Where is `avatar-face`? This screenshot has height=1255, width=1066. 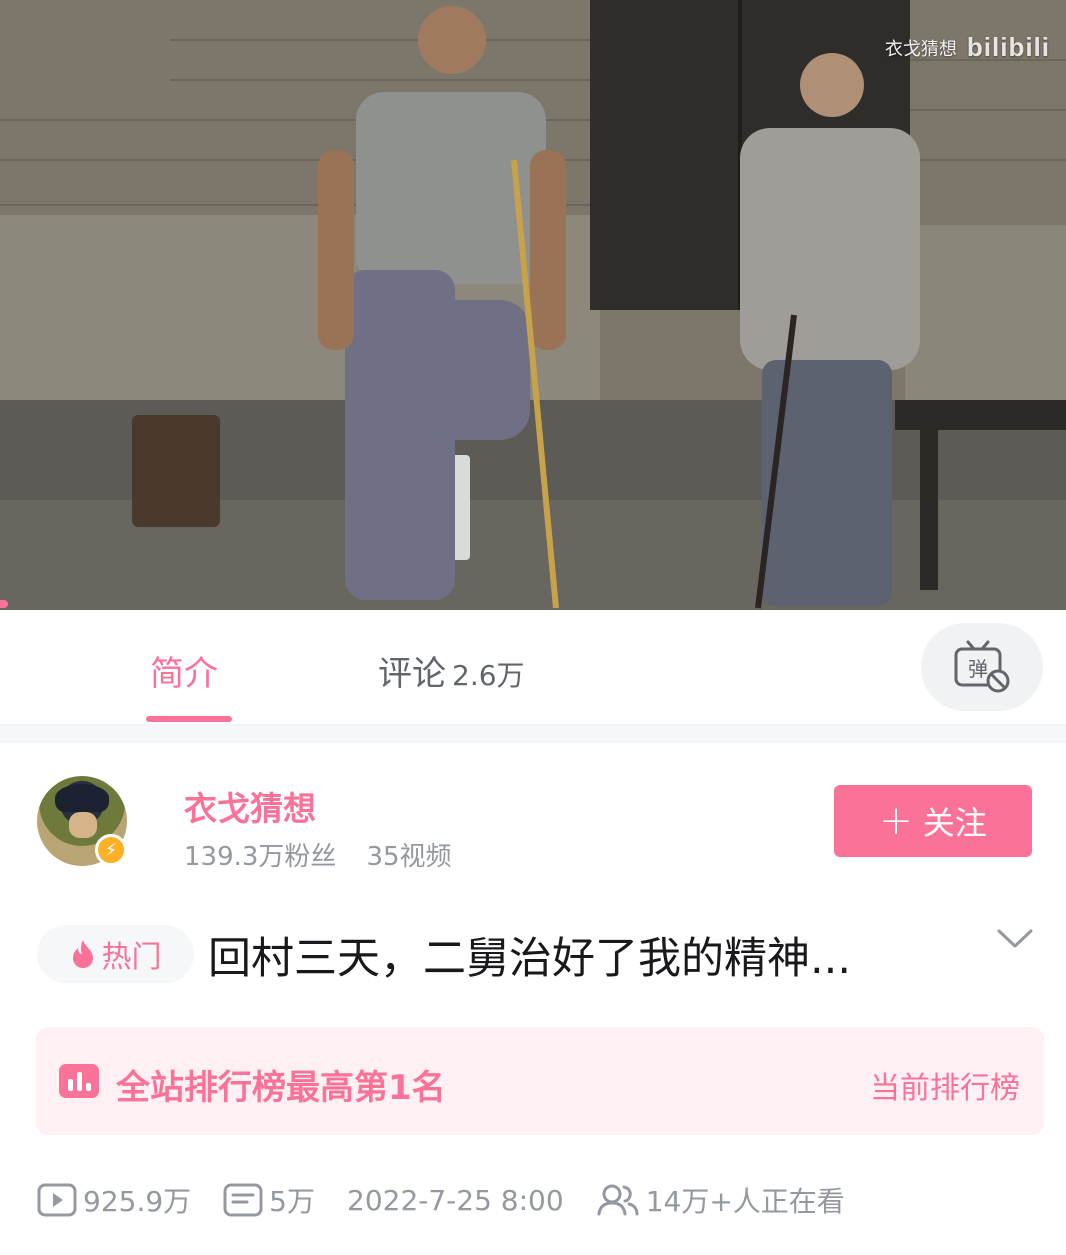
avatar-face is located at coordinates (83, 825).